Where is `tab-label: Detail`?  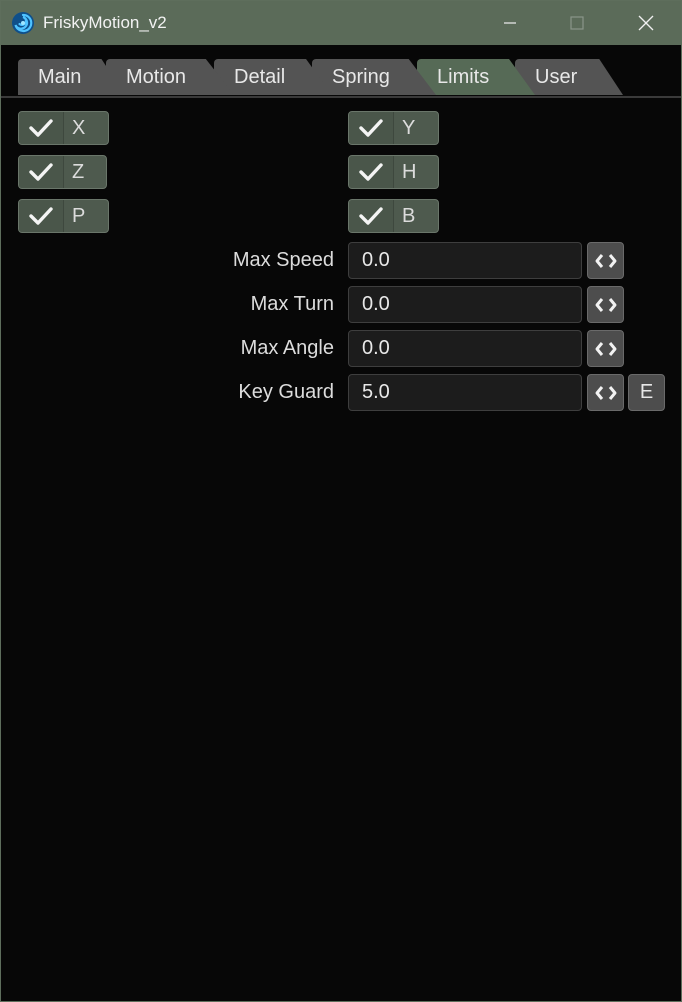
tab-label: Detail is located at coordinates (260, 76).